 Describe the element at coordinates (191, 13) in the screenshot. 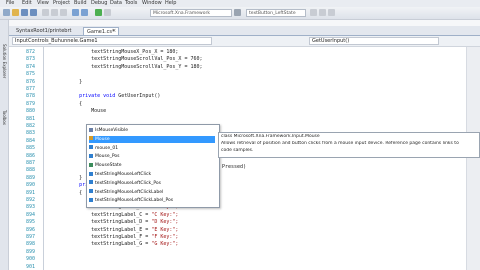

I see `find-combo: Microsoft.Xna.Framework` at that location.